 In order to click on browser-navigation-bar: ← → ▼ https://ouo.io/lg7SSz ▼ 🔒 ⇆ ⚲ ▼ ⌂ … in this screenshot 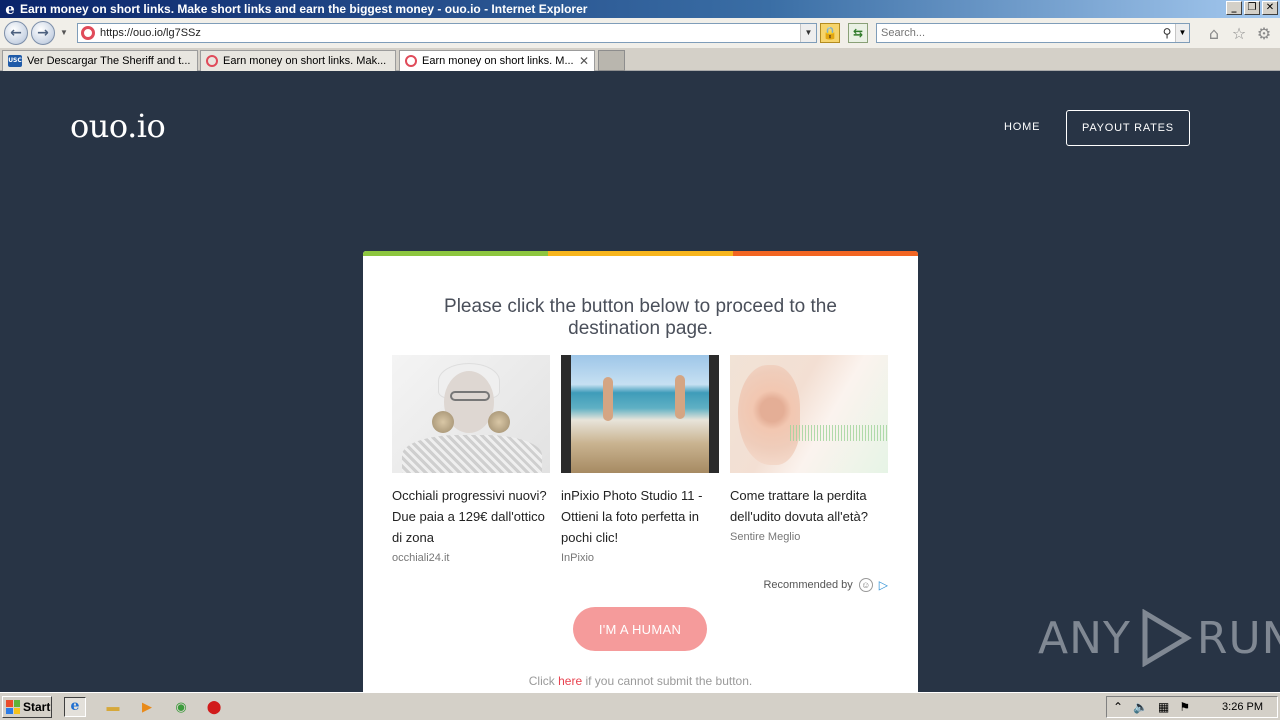, I will do `click(640, 33)`.